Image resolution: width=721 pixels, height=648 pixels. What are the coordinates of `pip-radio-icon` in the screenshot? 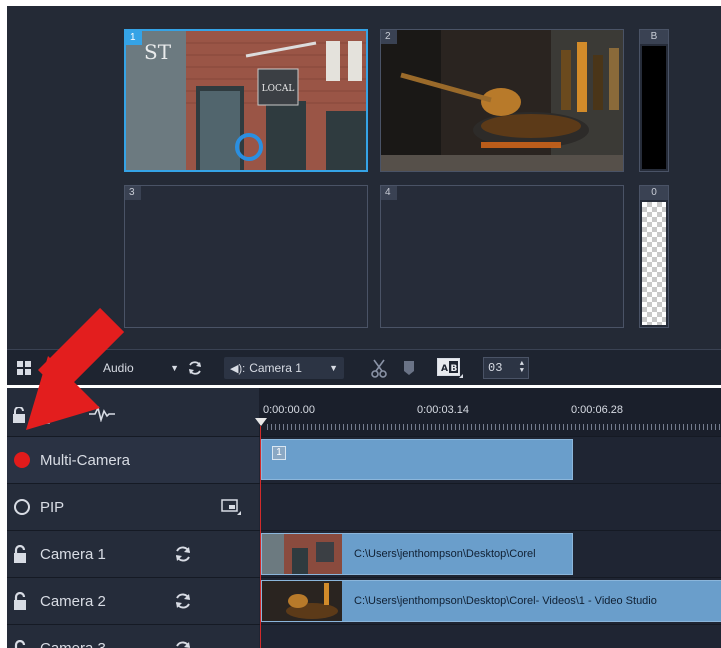 It's located at (22, 507).